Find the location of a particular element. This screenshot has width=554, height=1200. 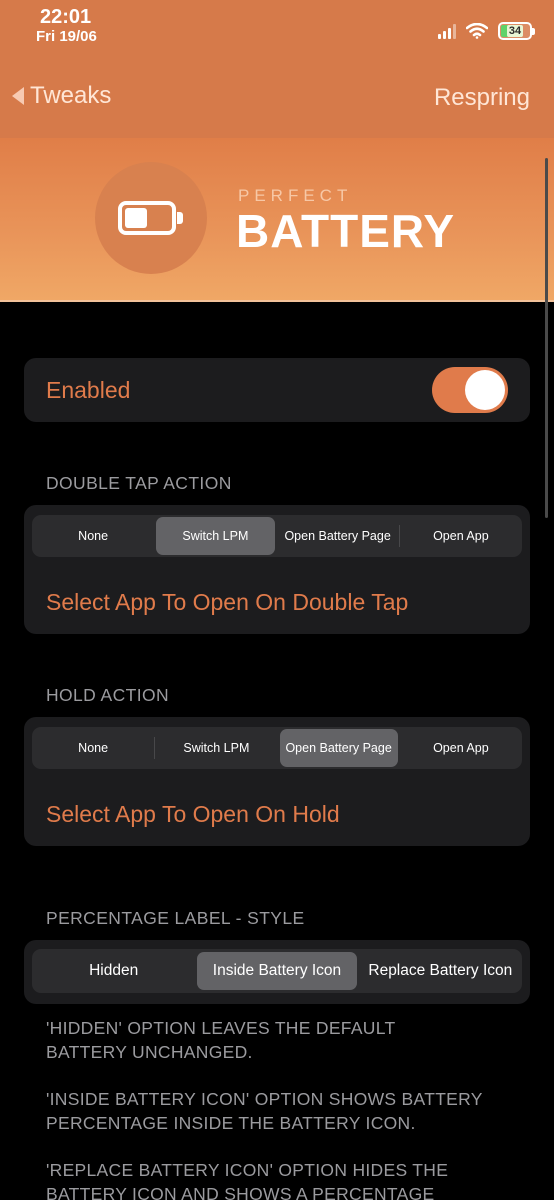

chevron-left-icon is located at coordinates (18, 96).